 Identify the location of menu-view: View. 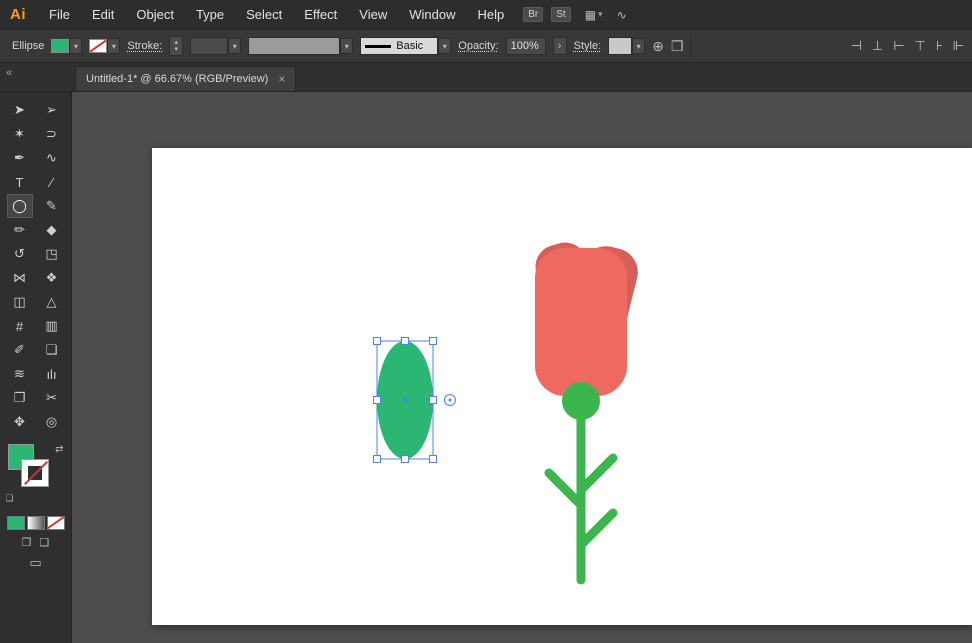
(373, 14).